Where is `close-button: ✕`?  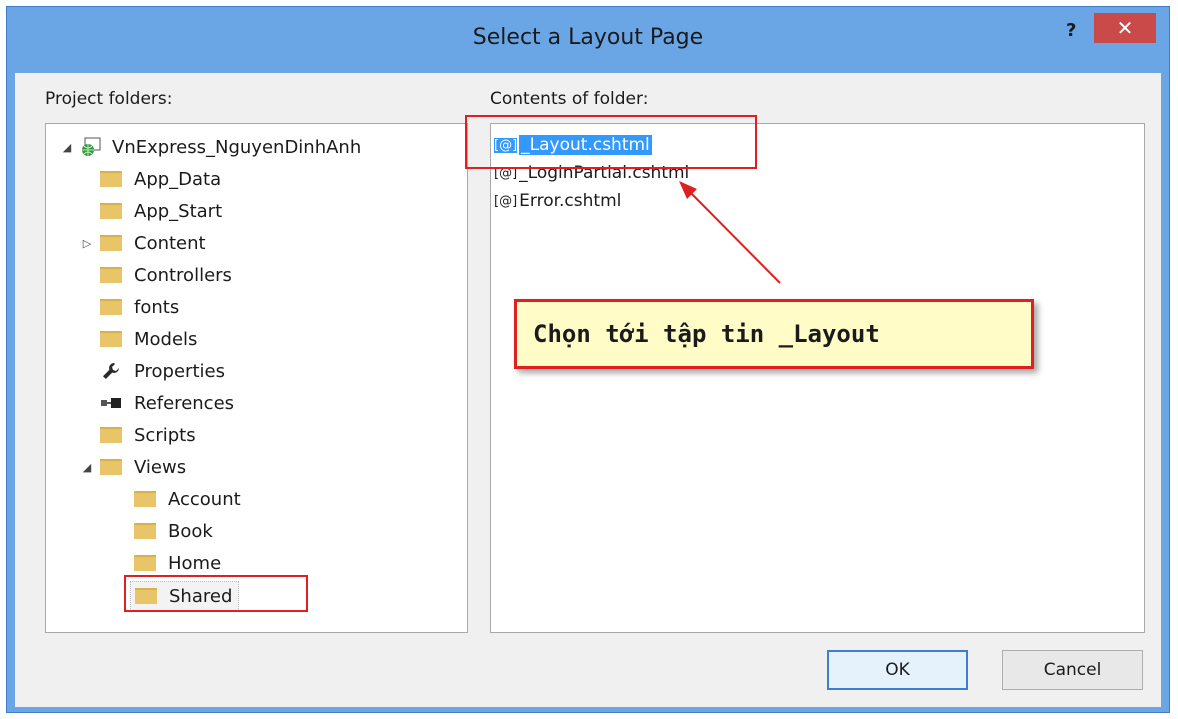
close-button: ✕ is located at coordinates (1125, 28).